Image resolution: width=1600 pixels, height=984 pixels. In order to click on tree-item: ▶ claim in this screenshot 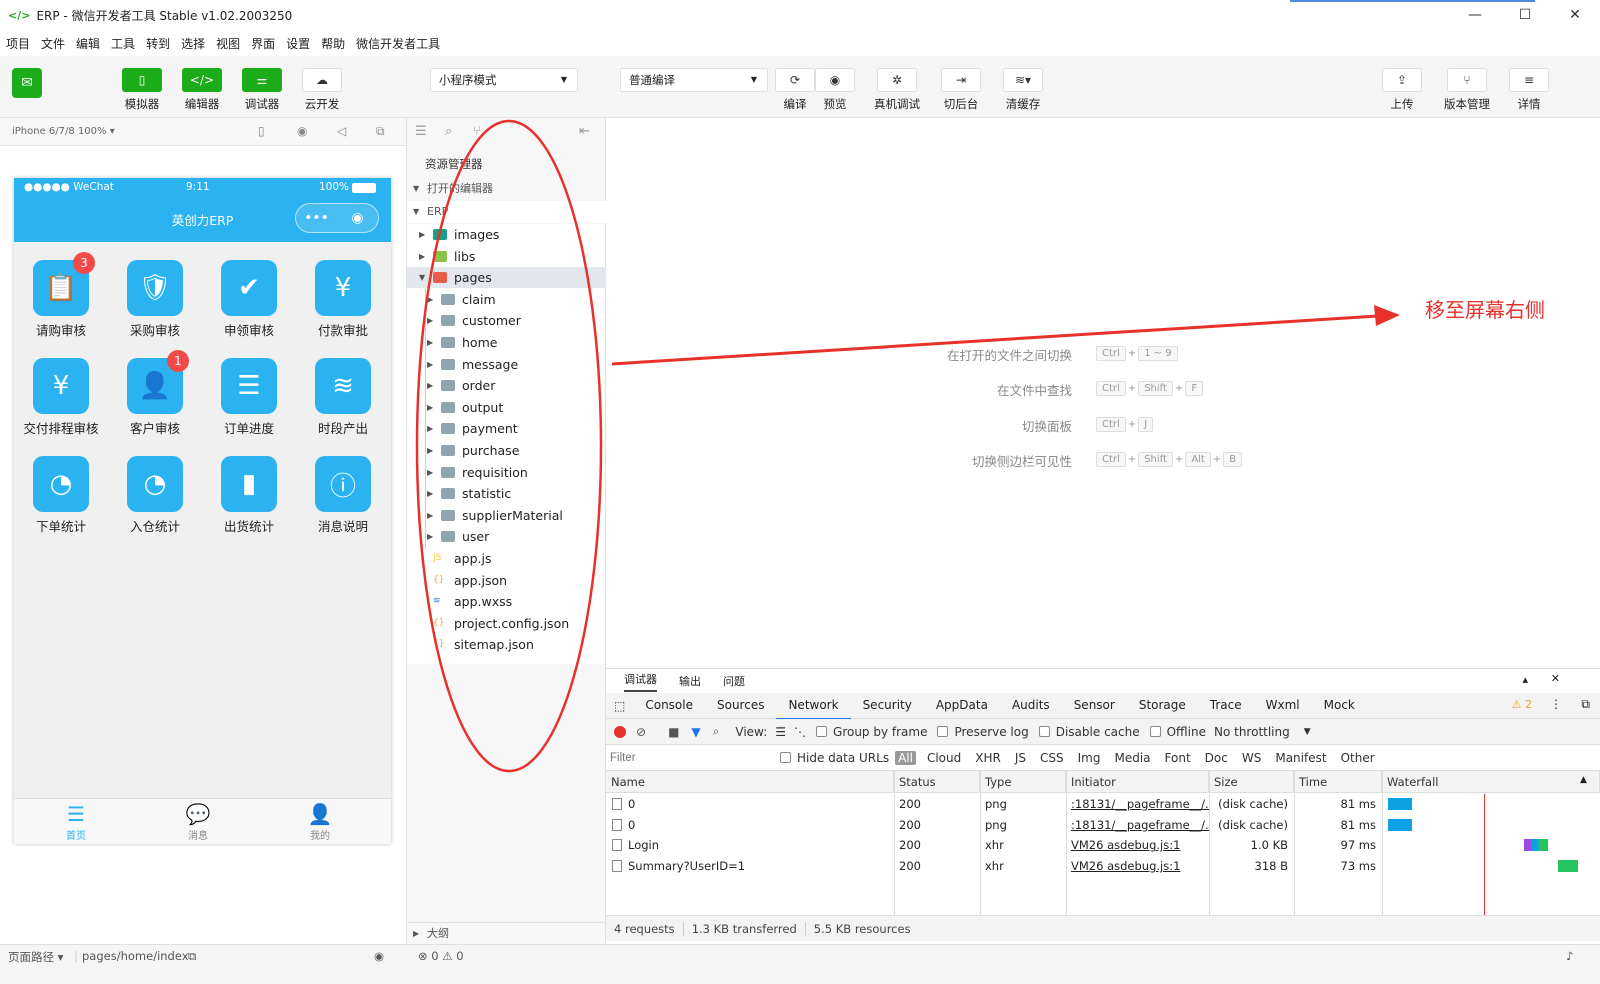, I will do `click(507, 299)`.